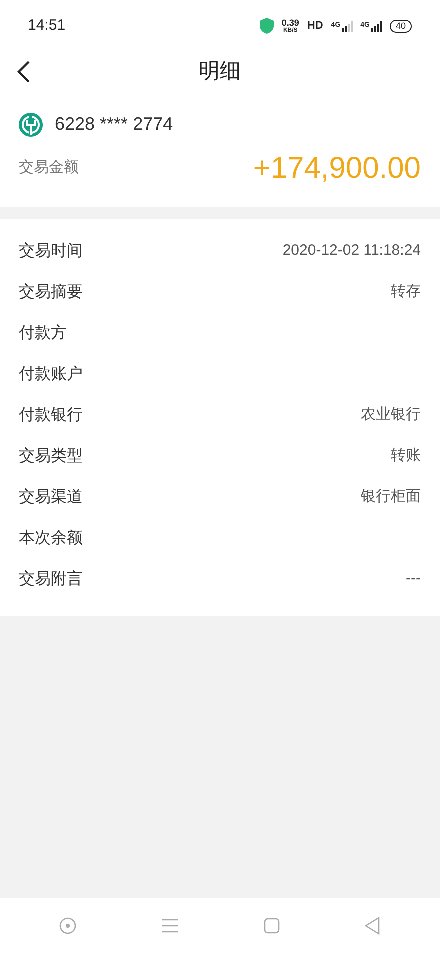 The width and height of the screenshot is (440, 953). What do you see at coordinates (351, 251) in the screenshot?
I see `detail-value: 2020-12-02 11:18:24` at bounding box center [351, 251].